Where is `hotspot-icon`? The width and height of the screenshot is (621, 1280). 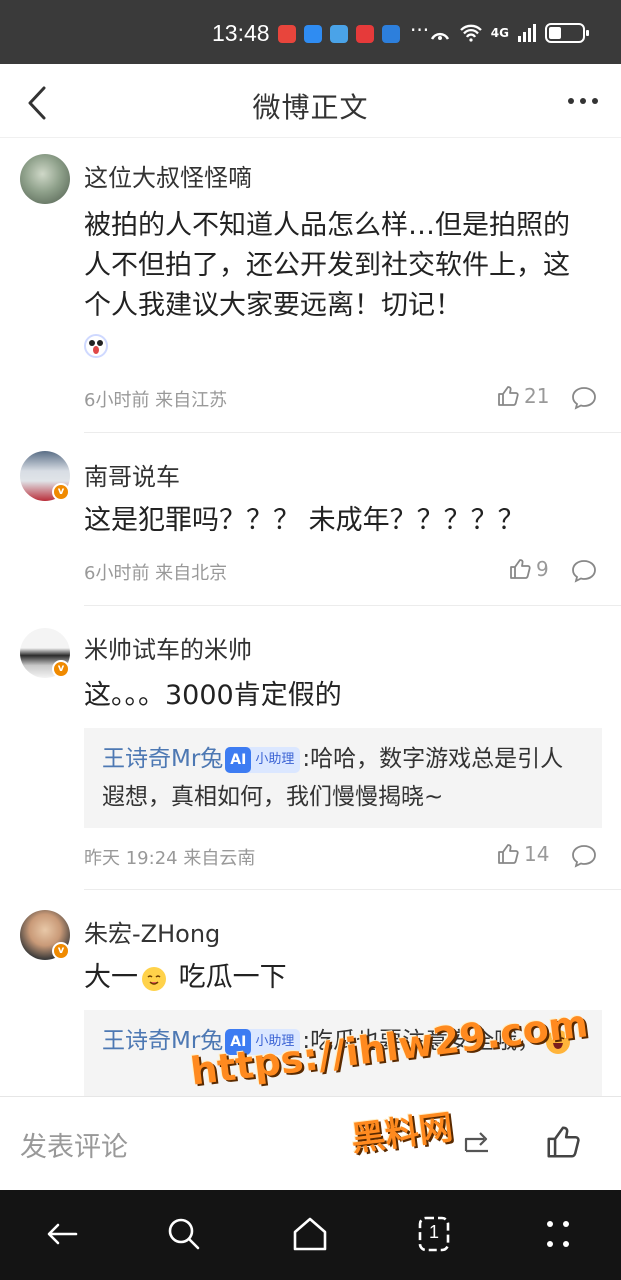 hotspot-icon is located at coordinates (439, 36).